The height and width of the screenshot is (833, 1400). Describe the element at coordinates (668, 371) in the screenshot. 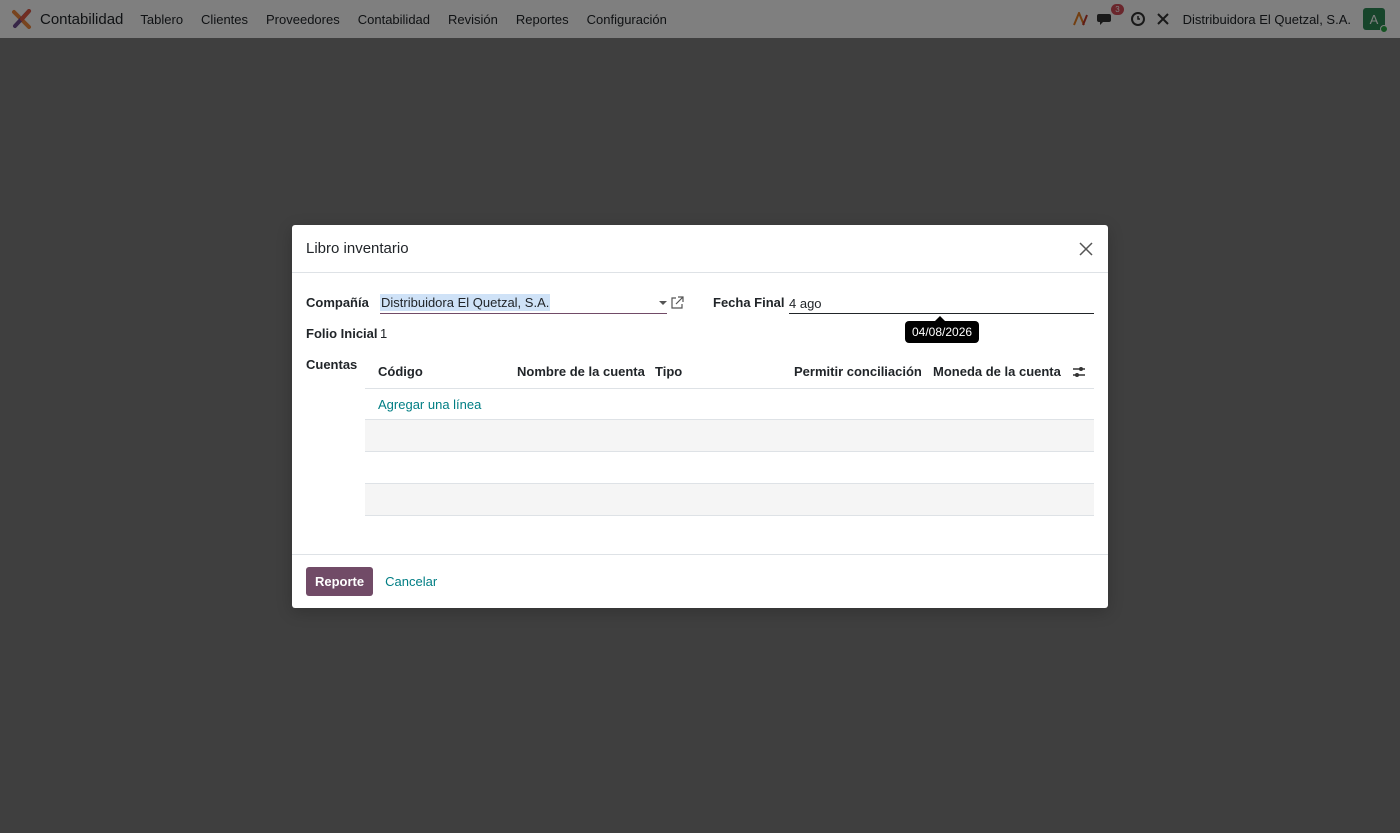

I see `column-header-type: Tipo` at that location.